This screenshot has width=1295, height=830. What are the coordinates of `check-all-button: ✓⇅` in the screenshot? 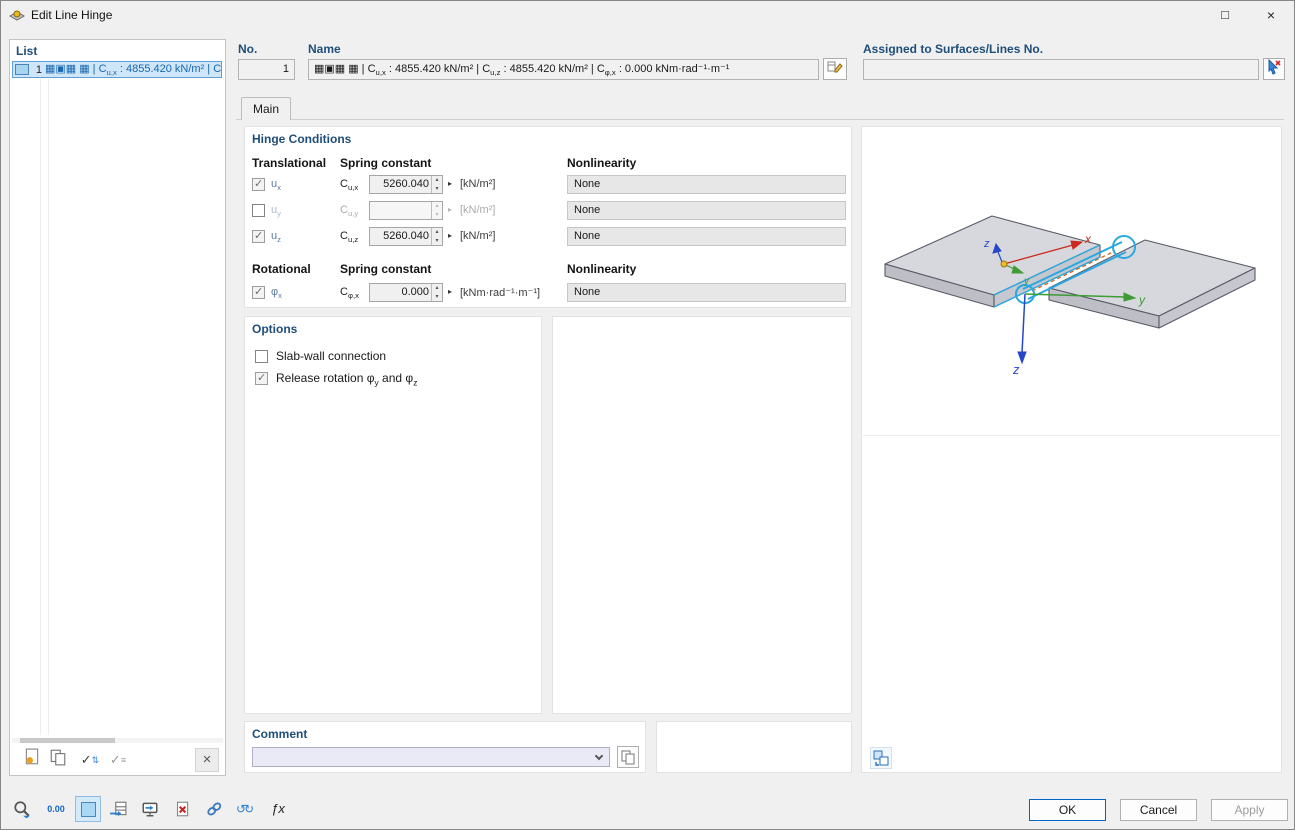 It's located at (90, 760).